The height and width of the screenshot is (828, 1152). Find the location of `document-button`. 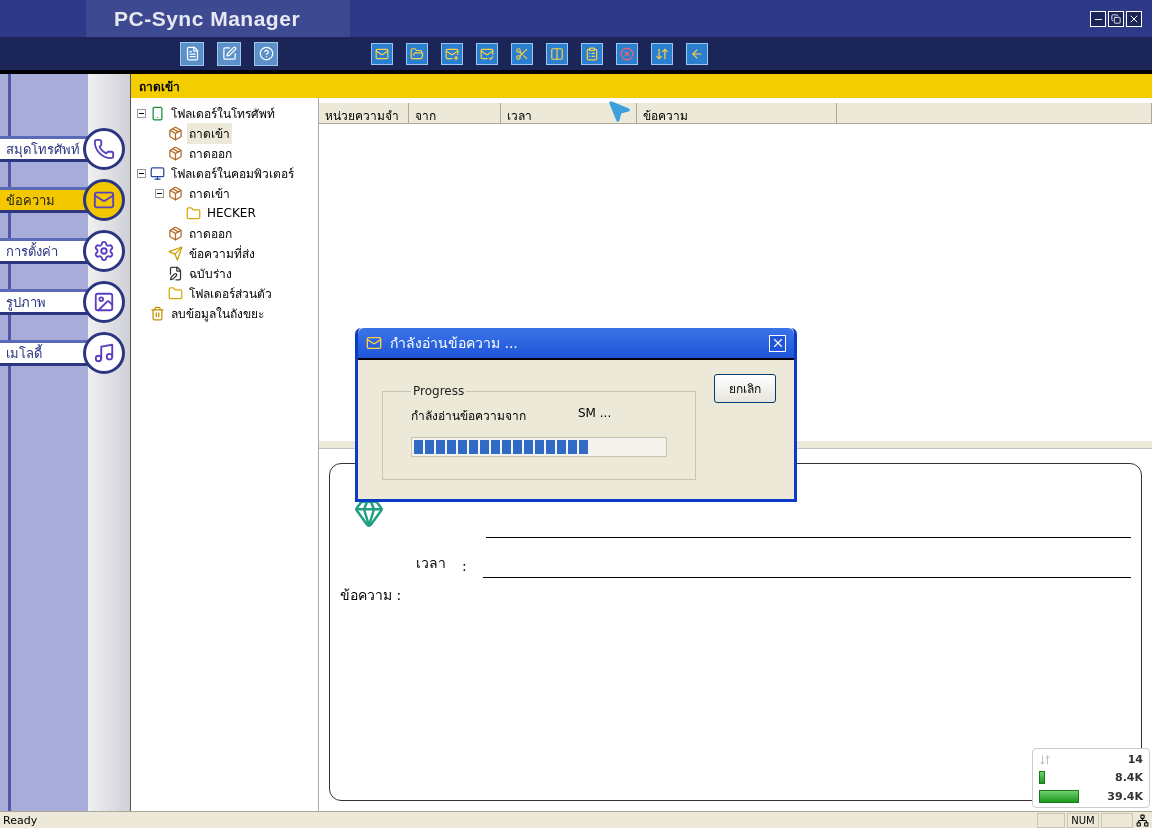

document-button is located at coordinates (192, 53).